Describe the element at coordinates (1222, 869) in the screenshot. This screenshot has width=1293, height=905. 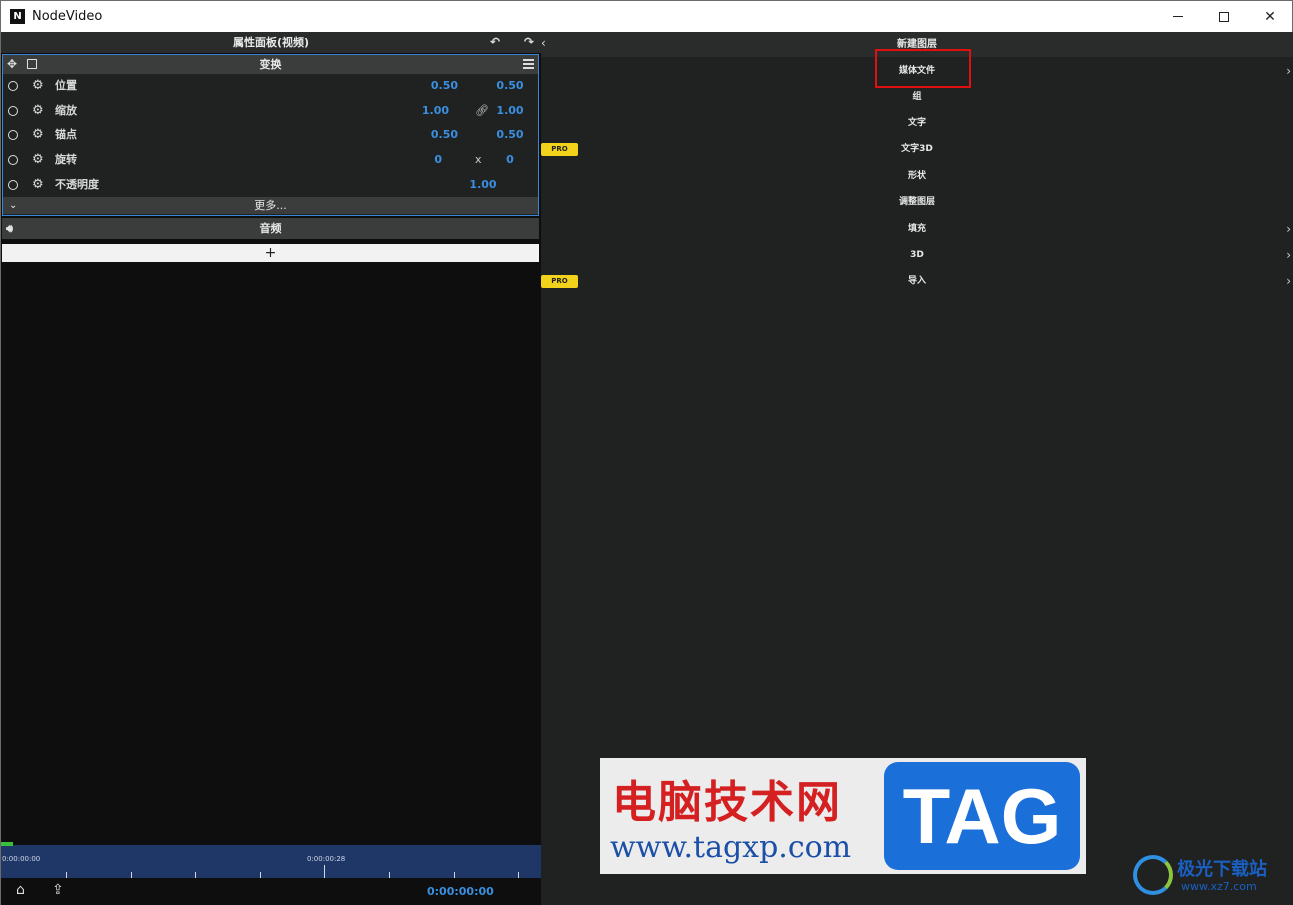
I see `watermark-site-name: 极光下载站` at that location.